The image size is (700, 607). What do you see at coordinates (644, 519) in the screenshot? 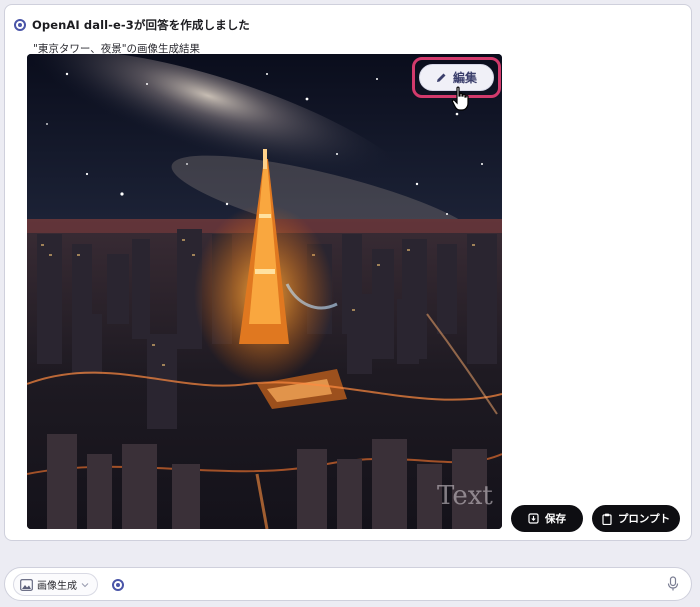
I see `prompt-button-label: プロンプト` at bounding box center [644, 519].